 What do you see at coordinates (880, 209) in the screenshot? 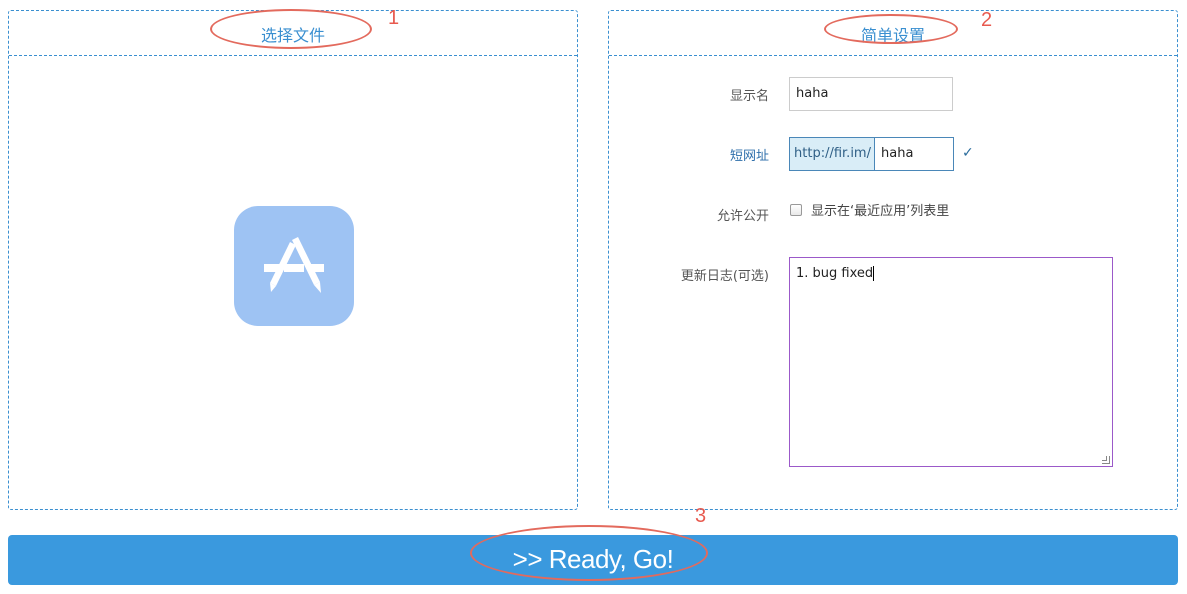
I see `public-option-text: 显示在‘最近应用’列表里` at bounding box center [880, 209].